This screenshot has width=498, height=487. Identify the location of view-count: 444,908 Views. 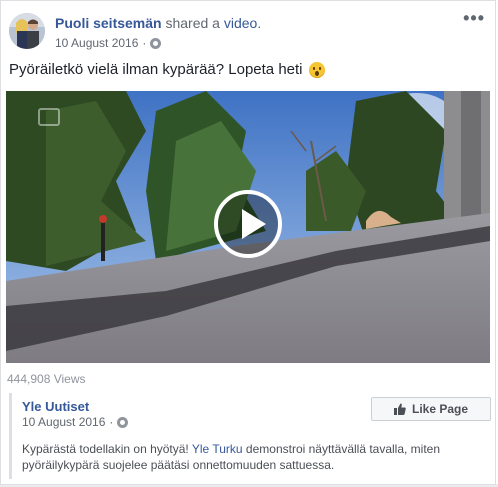
(46, 379).